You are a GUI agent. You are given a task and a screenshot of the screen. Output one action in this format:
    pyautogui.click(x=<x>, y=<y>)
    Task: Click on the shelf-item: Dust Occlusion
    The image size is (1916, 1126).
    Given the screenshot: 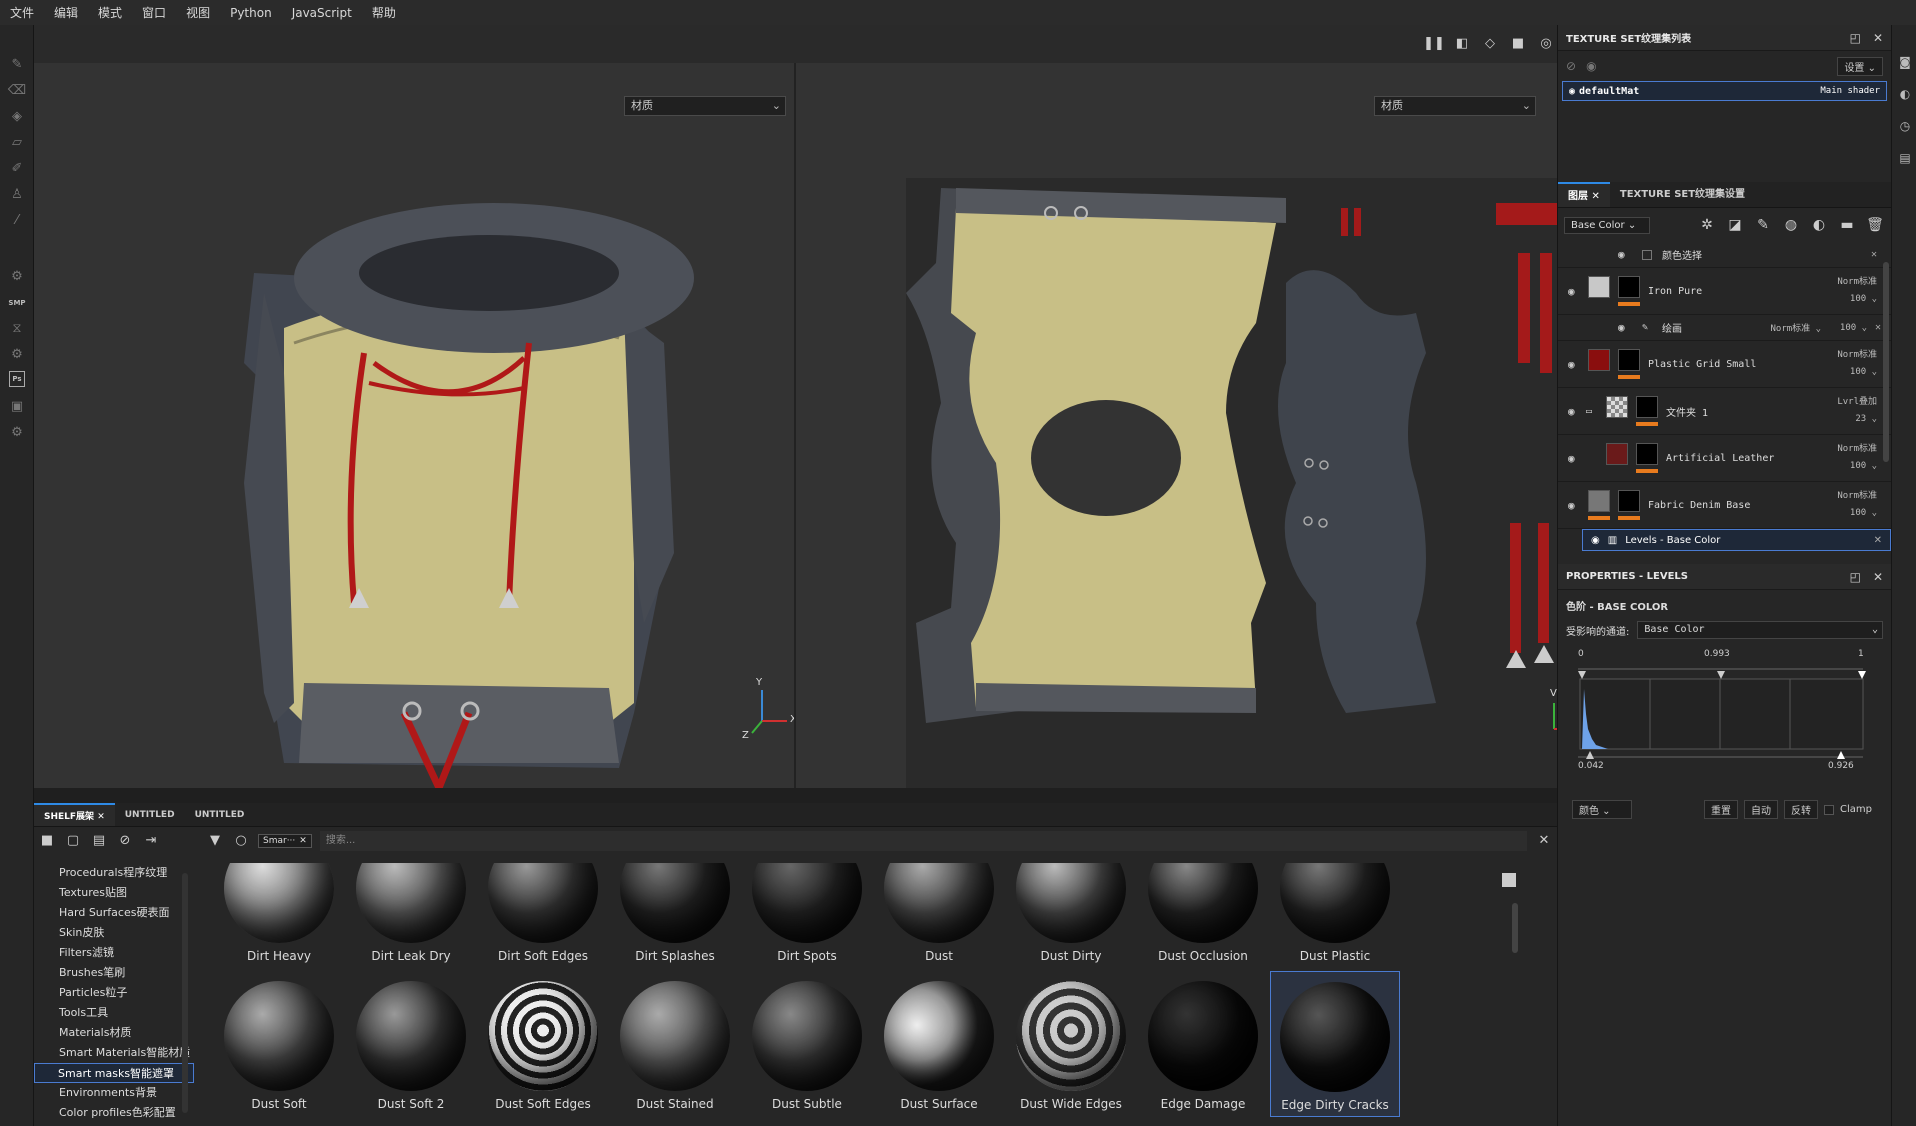 What is the action you would take?
    pyautogui.click(x=1203, y=916)
    